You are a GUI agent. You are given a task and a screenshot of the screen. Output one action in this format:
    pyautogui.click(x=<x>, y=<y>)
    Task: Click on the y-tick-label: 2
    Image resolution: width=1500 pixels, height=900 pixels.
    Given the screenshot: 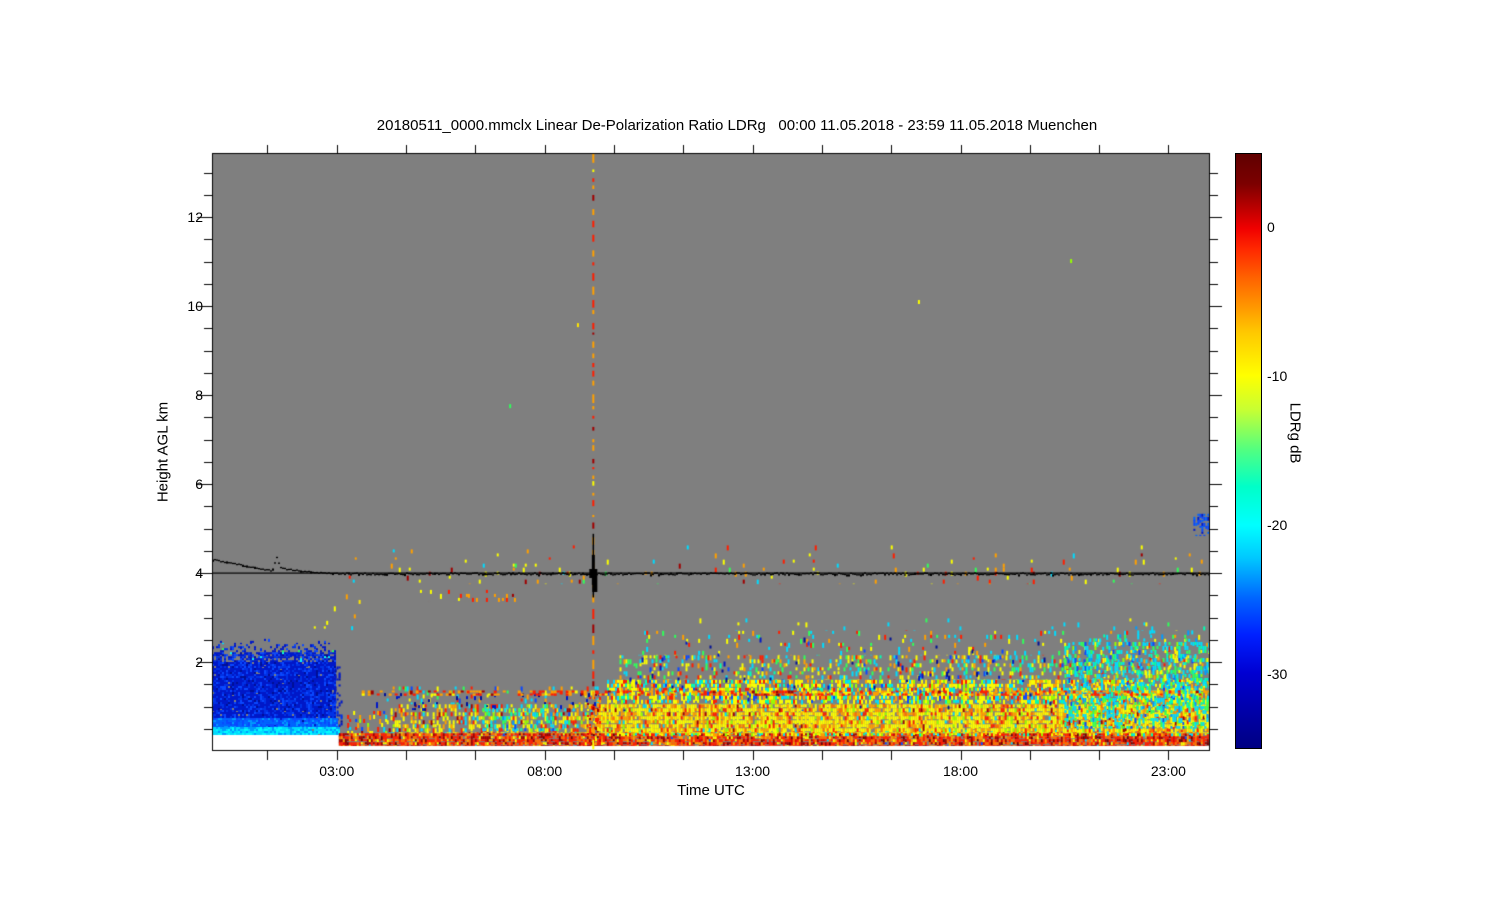 What is the action you would take?
    pyautogui.click(x=199, y=662)
    